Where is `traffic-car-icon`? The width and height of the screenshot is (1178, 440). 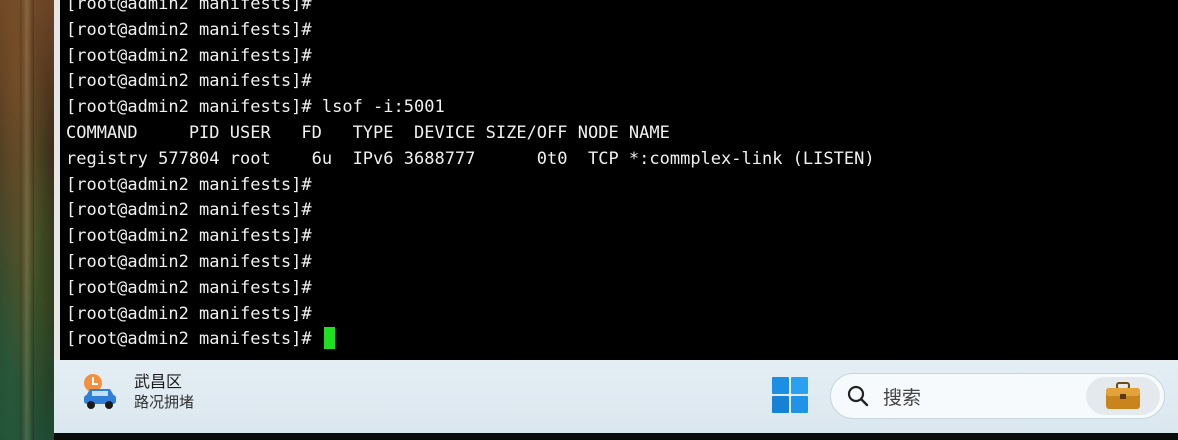 traffic-car-icon is located at coordinates (100, 392).